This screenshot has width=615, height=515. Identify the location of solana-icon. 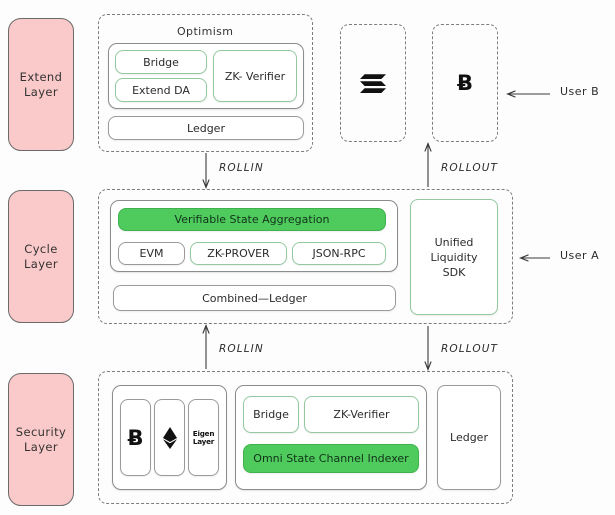
(373, 83).